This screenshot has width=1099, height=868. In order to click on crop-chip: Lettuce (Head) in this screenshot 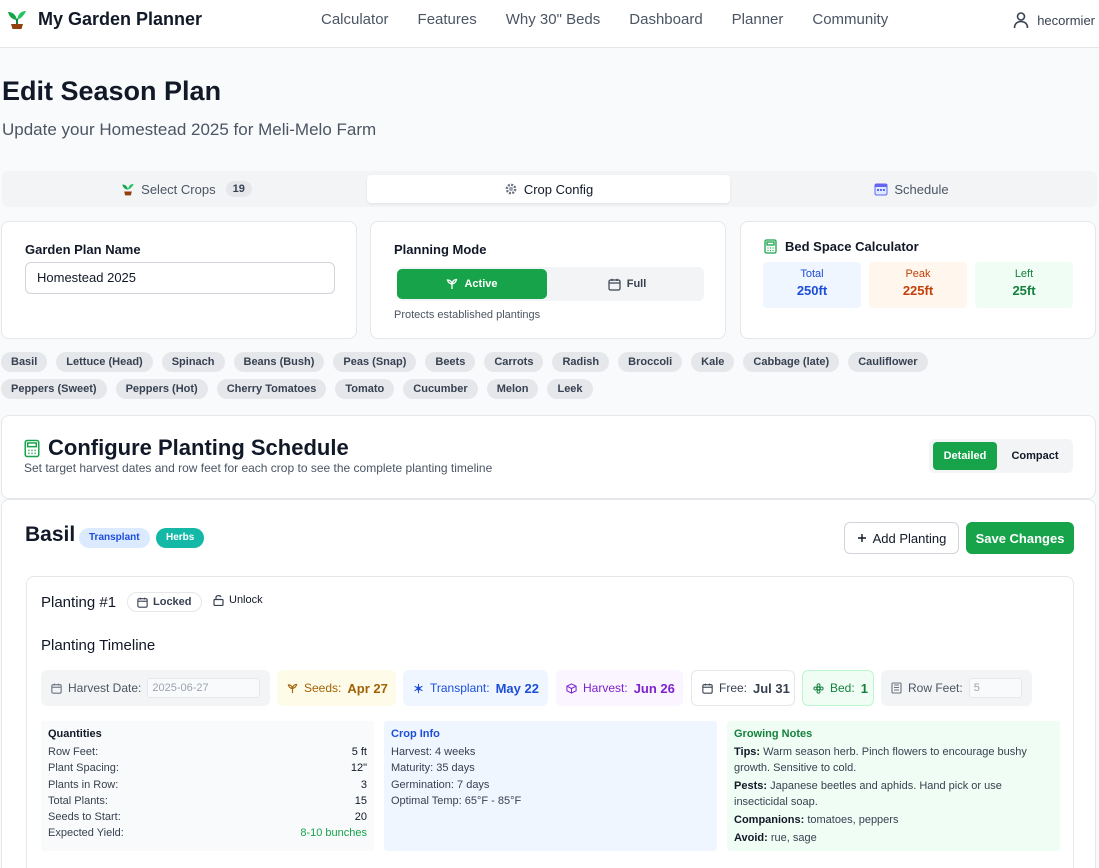, I will do `click(104, 362)`.